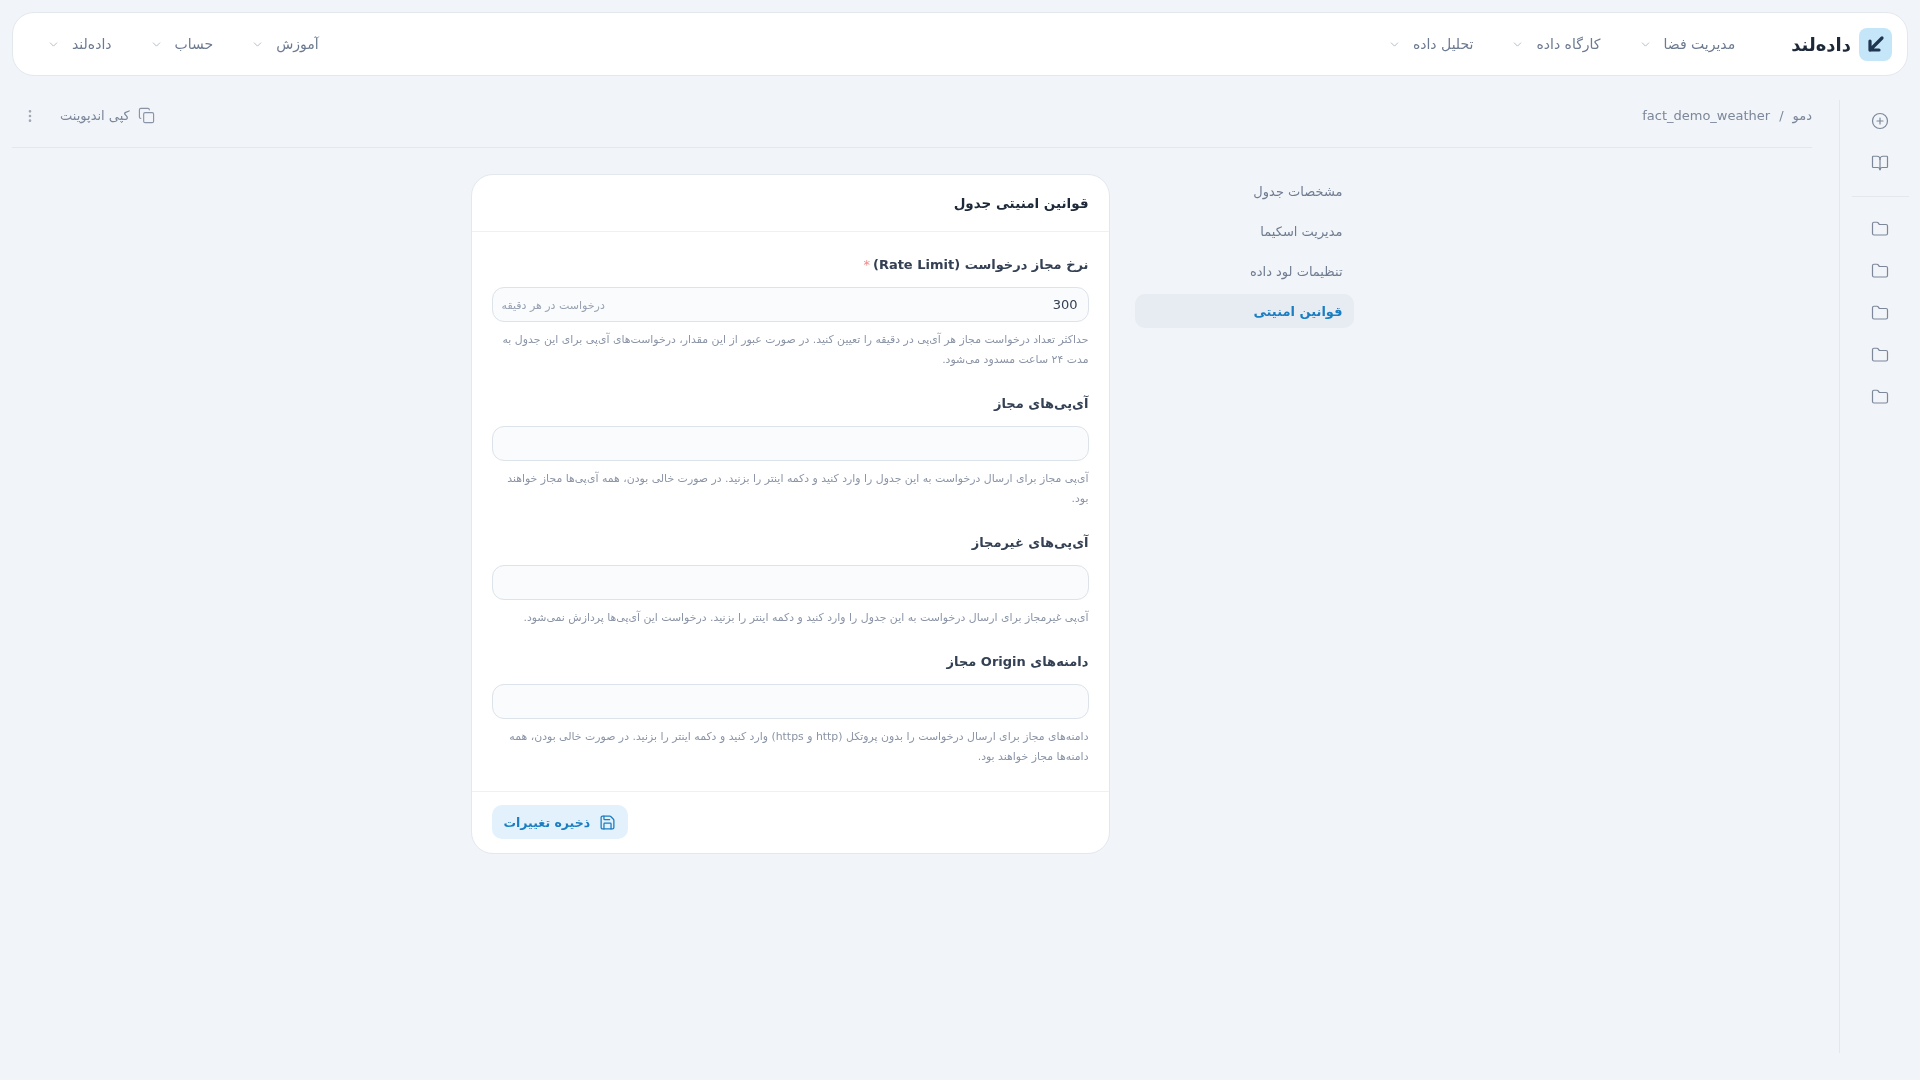 The image size is (1920, 1080). What do you see at coordinates (181, 44) in the screenshot?
I see `nav-menu-button: حساب` at bounding box center [181, 44].